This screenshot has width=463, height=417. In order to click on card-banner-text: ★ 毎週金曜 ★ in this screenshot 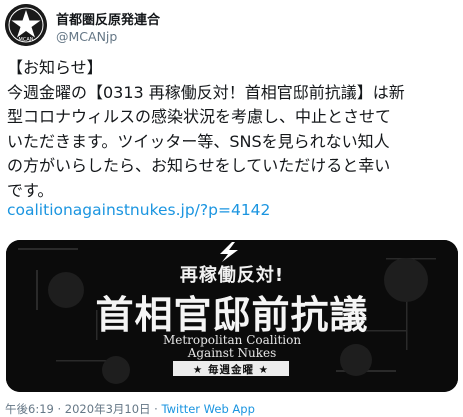, I will do `click(231, 370)`.